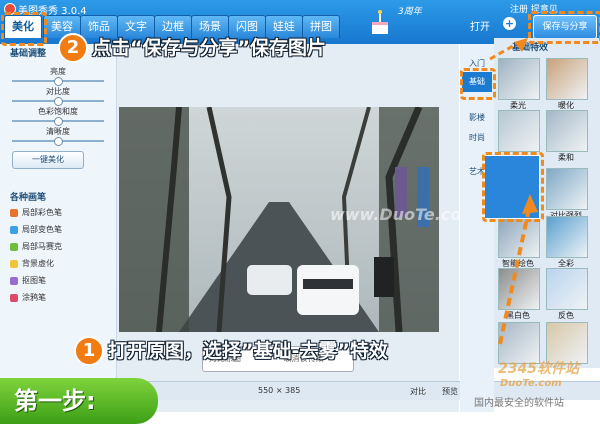 The height and width of the screenshot is (424, 600). What do you see at coordinates (28, 198) in the screenshot?
I see `pens-title: 各种画笔` at bounding box center [28, 198].